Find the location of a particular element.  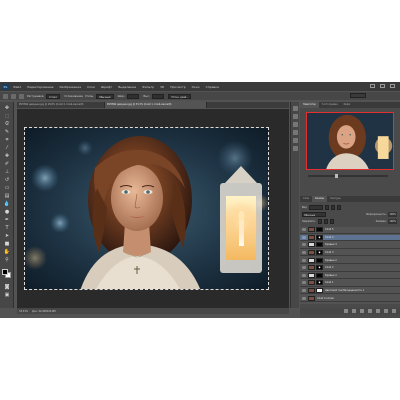

style-select: Обычный is located at coordinates (104, 96).